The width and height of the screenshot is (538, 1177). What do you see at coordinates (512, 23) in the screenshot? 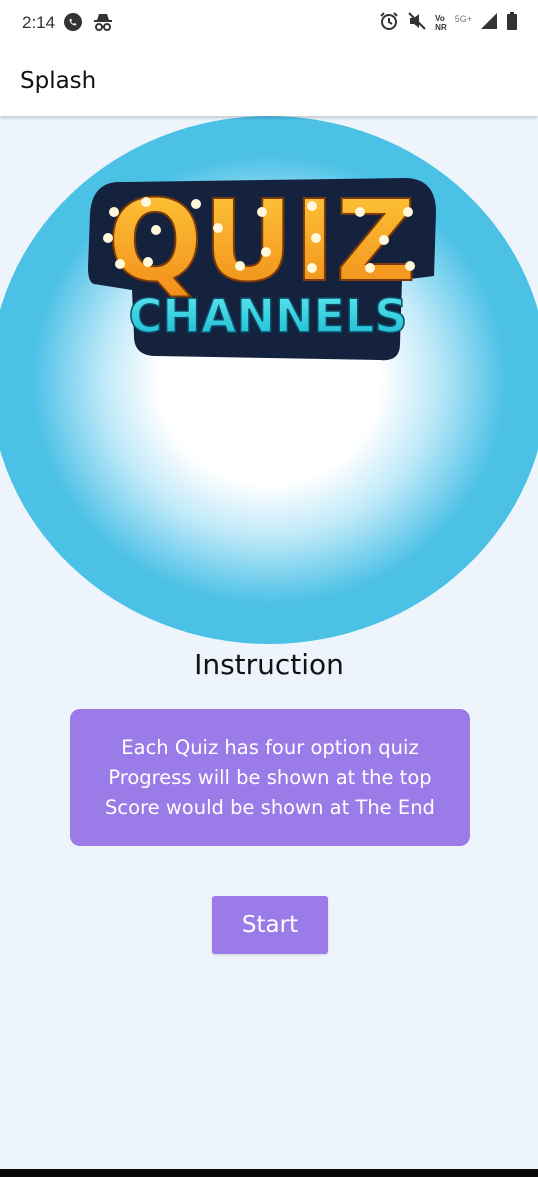
I see `battery-icon` at bounding box center [512, 23].